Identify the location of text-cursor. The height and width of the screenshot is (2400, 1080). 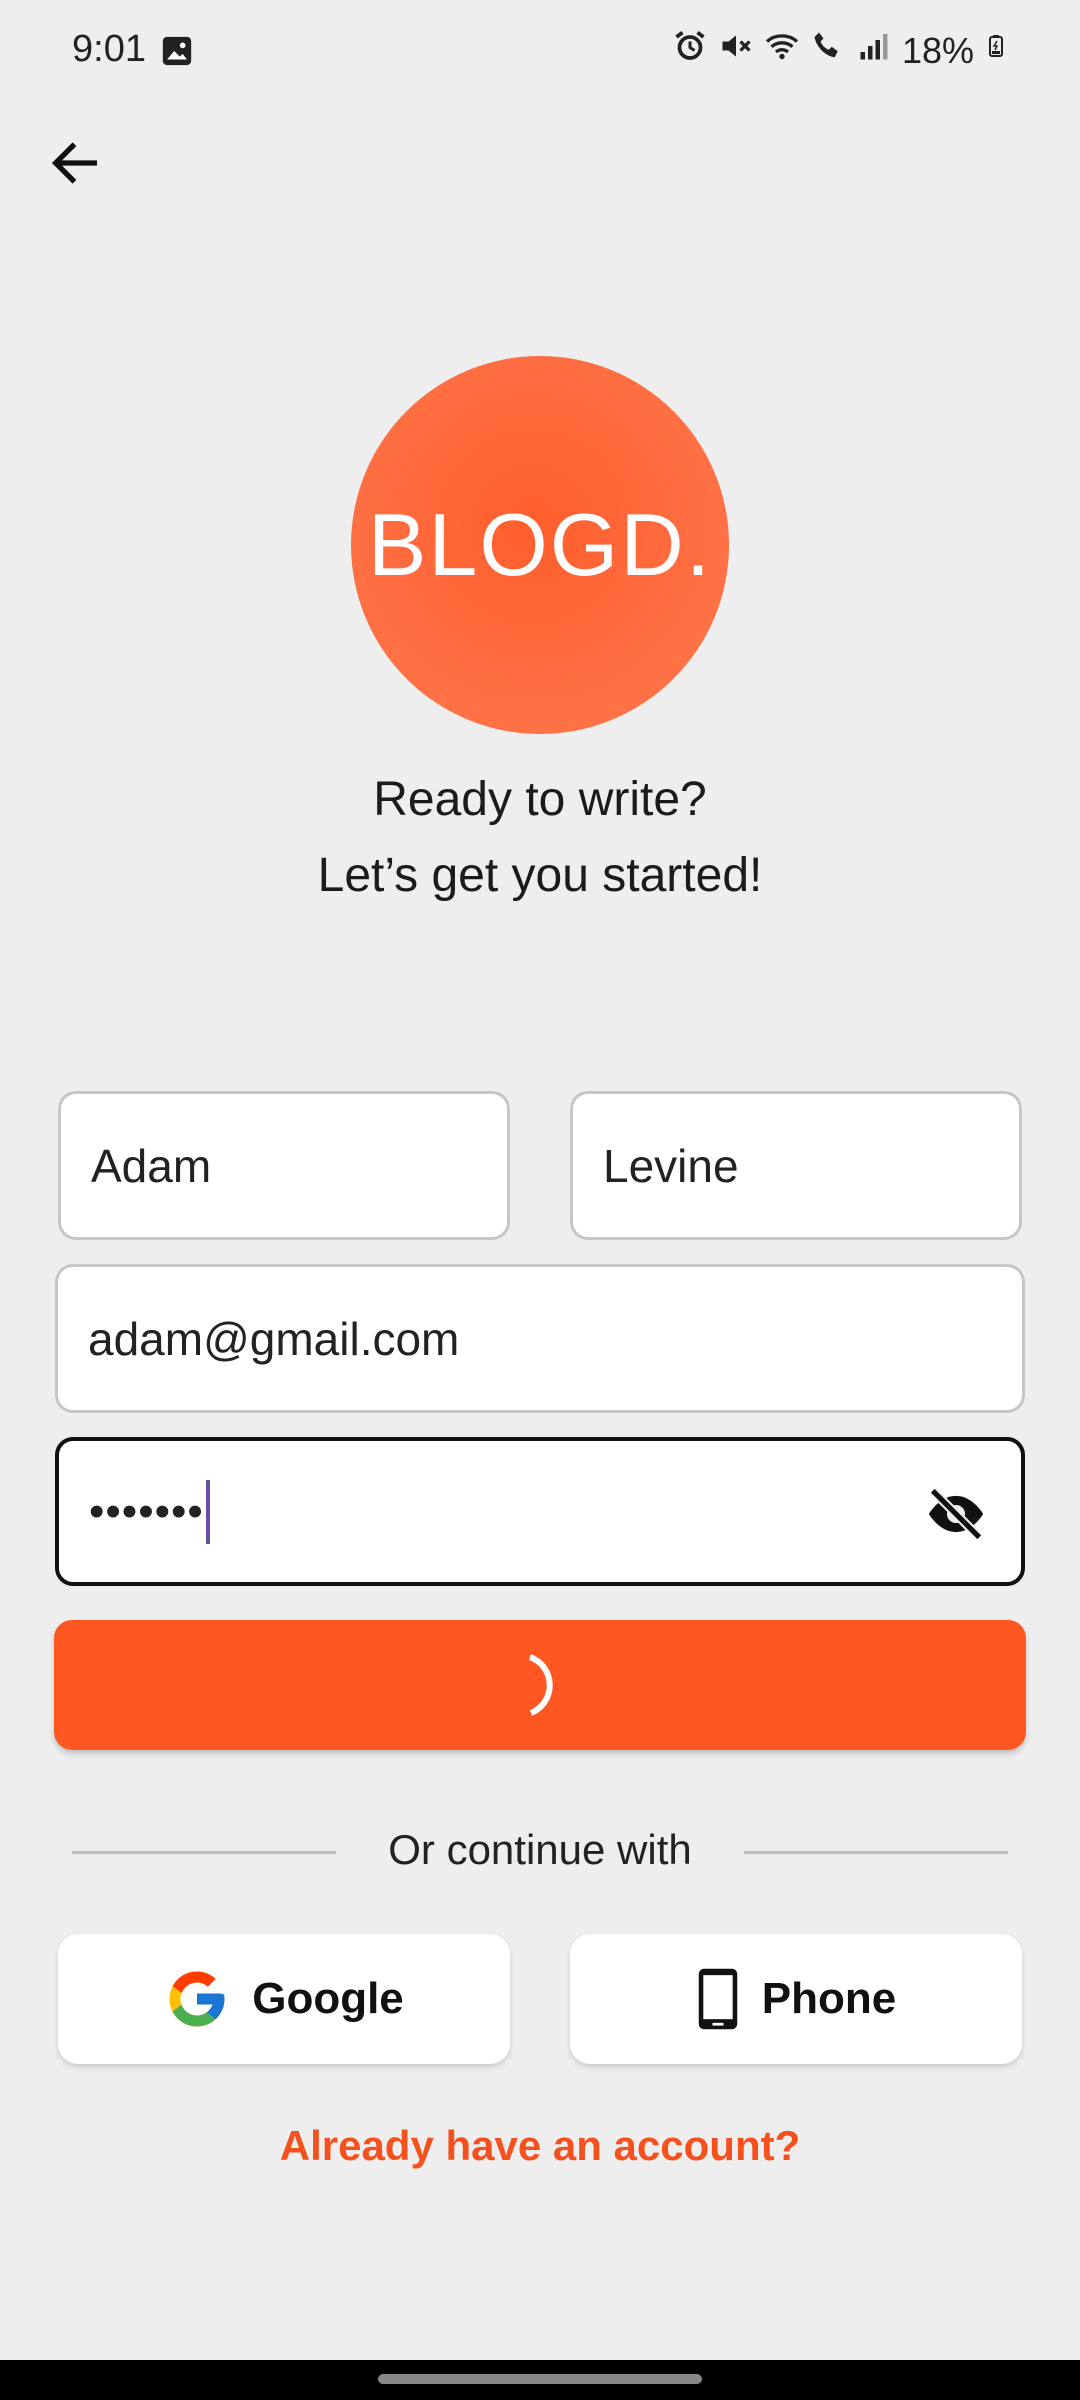
(207, 1511).